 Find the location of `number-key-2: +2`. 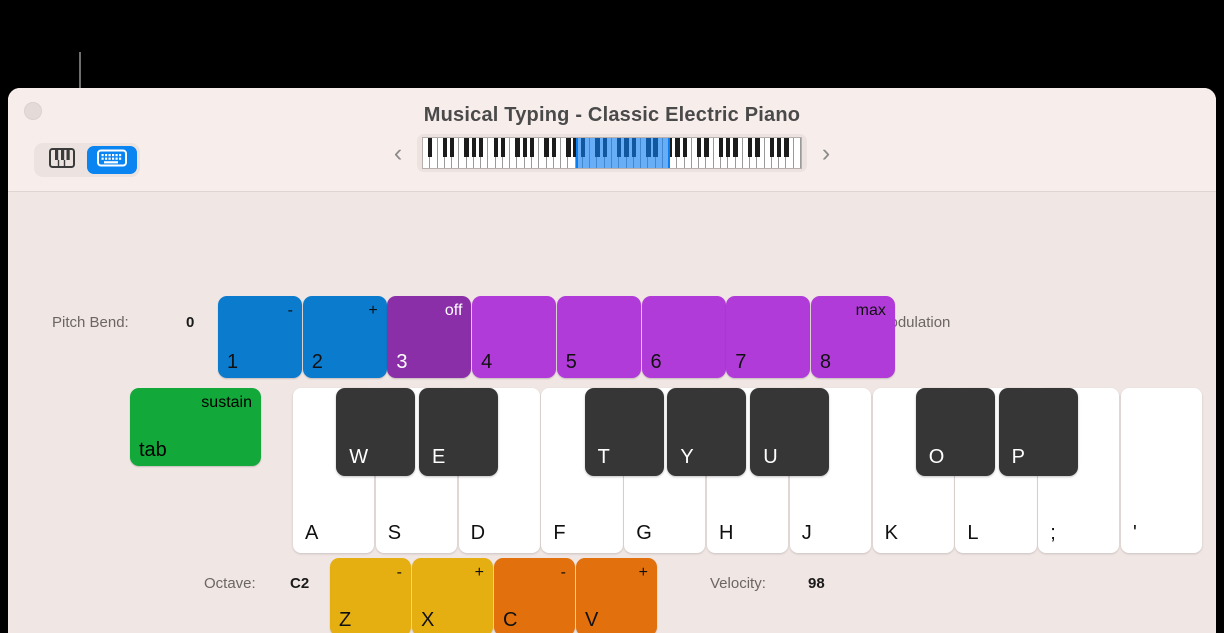

number-key-2: +2 is located at coordinates (344, 337).